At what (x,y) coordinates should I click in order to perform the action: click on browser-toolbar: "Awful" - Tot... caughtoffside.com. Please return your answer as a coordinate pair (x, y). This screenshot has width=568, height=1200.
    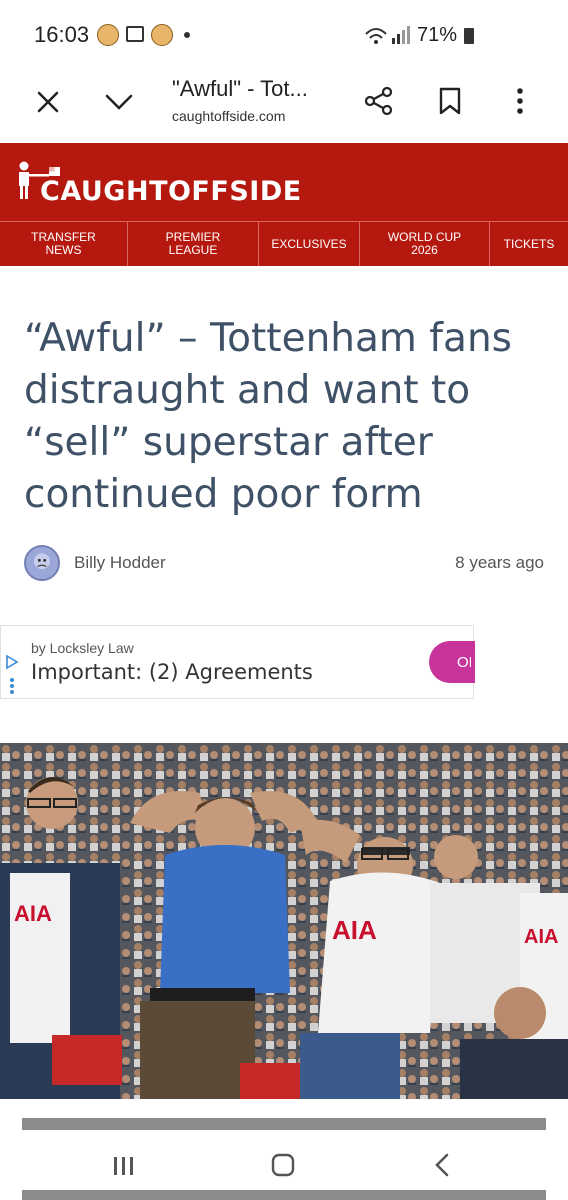
    Looking at the image, I should click on (284, 106).